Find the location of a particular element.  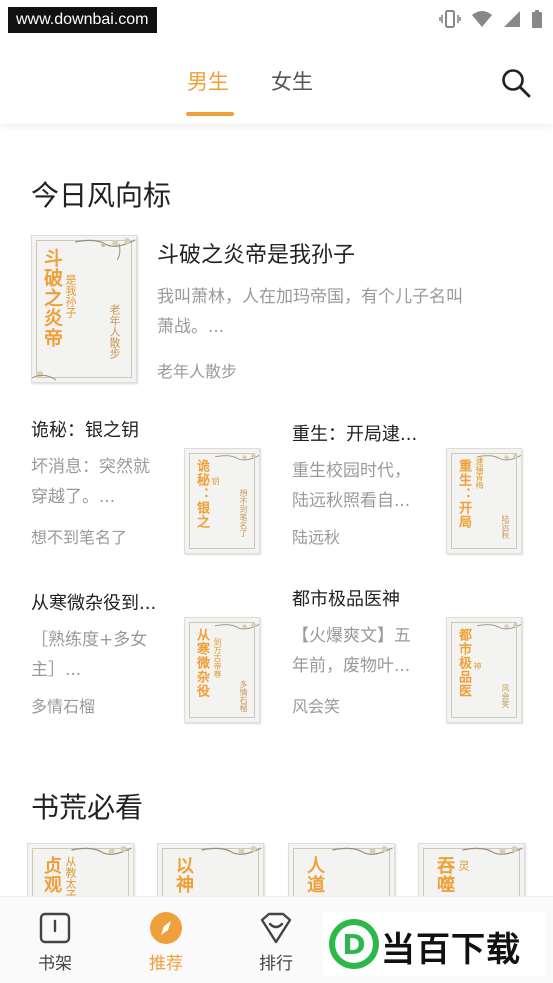

logo-letter: D is located at coordinates (353, 944).